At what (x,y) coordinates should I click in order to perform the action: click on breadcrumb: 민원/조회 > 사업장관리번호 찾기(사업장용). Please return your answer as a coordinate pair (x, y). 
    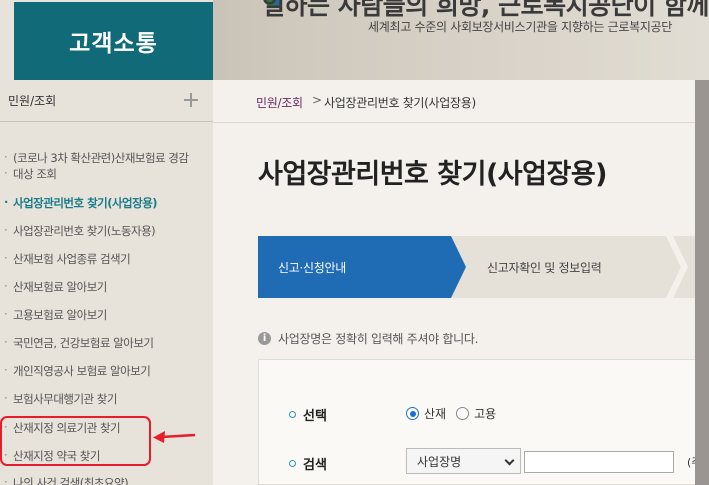
    Looking at the image, I should click on (454, 101).